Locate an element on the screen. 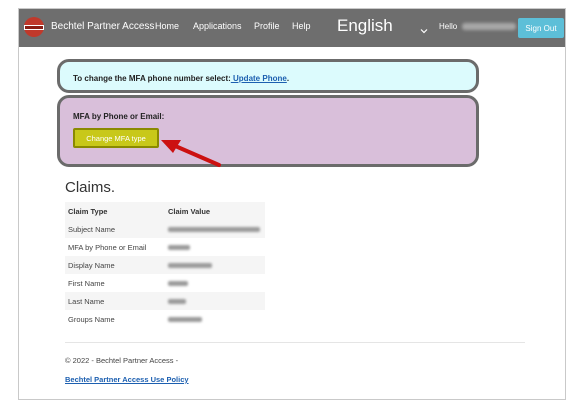 The image size is (574, 402). hello-label: Hello is located at coordinates (448, 26).